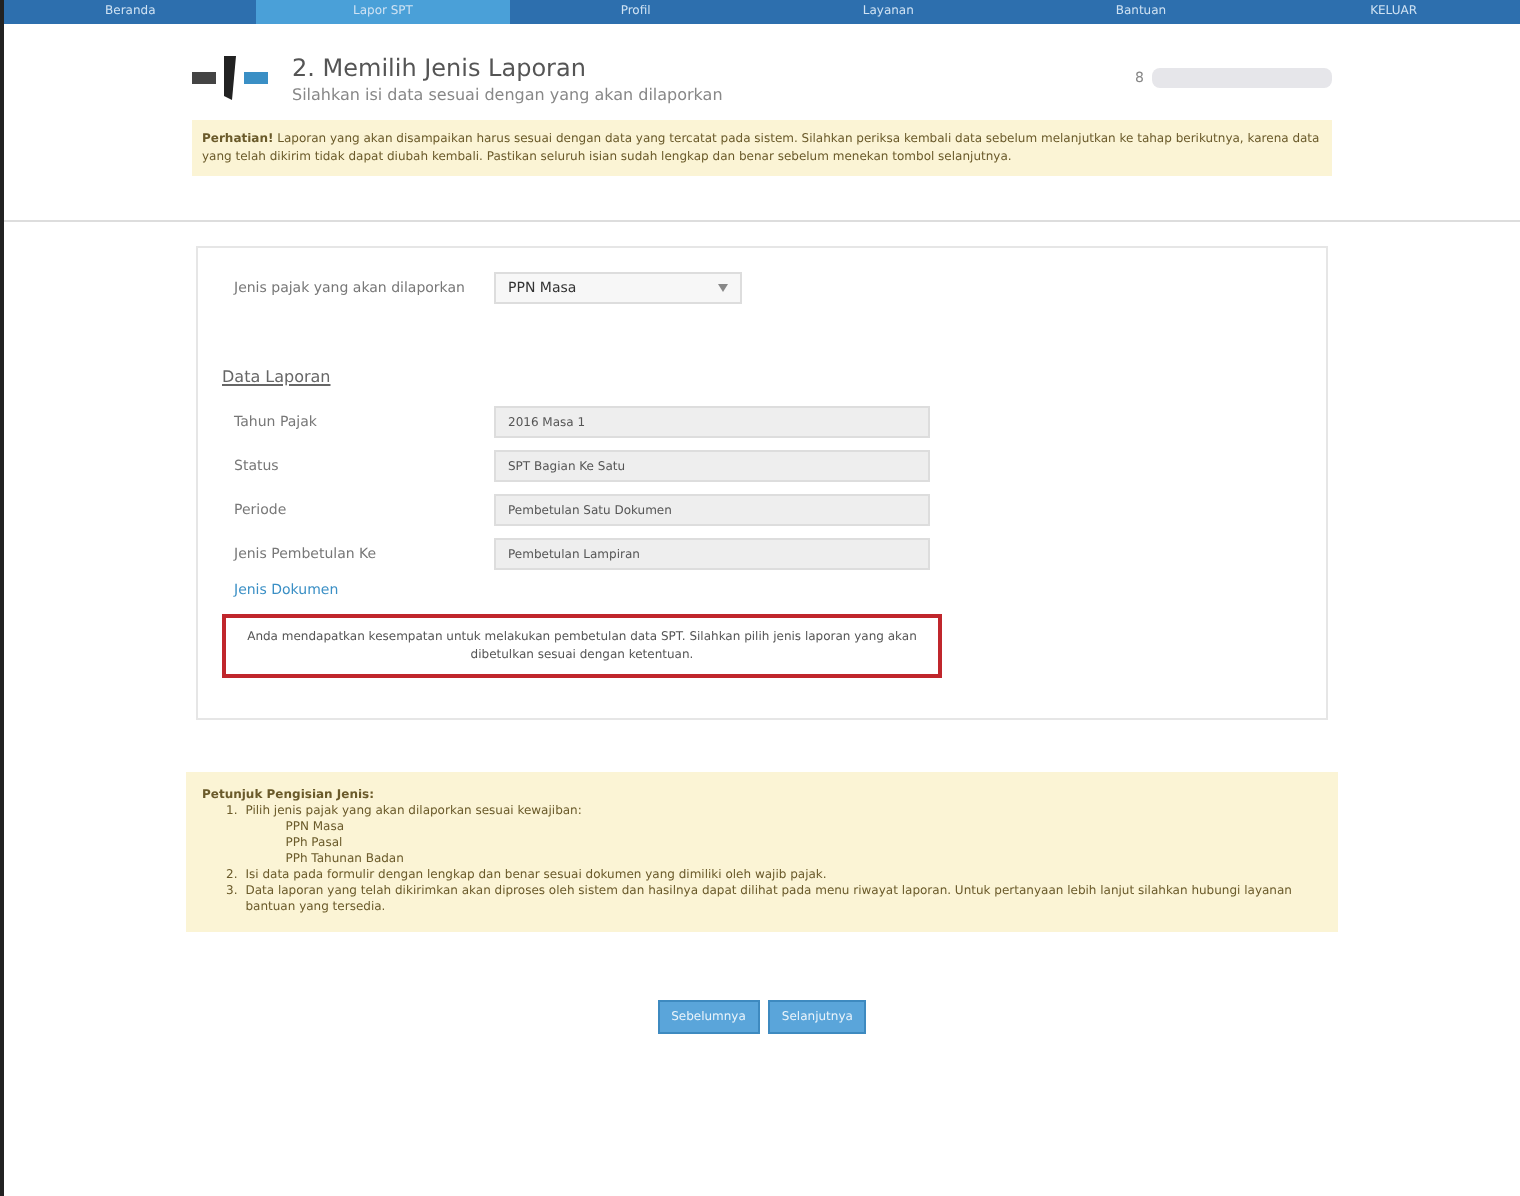 Image resolution: width=1520 pixels, height=1196 pixels. Describe the element at coordinates (508, 94) in the screenshot. I see `step-subtitle: Silahkan isi data sesuai dengan yang akan dilaporkan` at that location.